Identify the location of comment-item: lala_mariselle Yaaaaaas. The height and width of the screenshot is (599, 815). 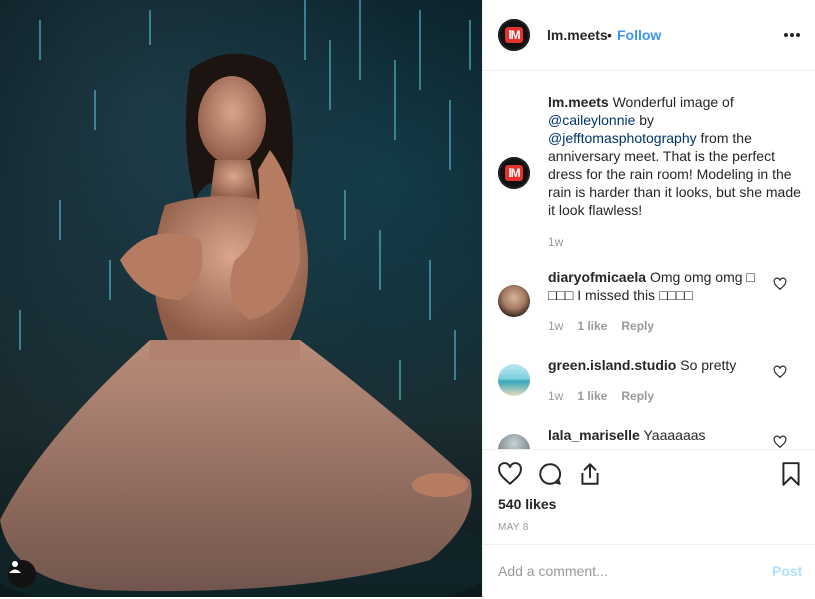
(649, 437).